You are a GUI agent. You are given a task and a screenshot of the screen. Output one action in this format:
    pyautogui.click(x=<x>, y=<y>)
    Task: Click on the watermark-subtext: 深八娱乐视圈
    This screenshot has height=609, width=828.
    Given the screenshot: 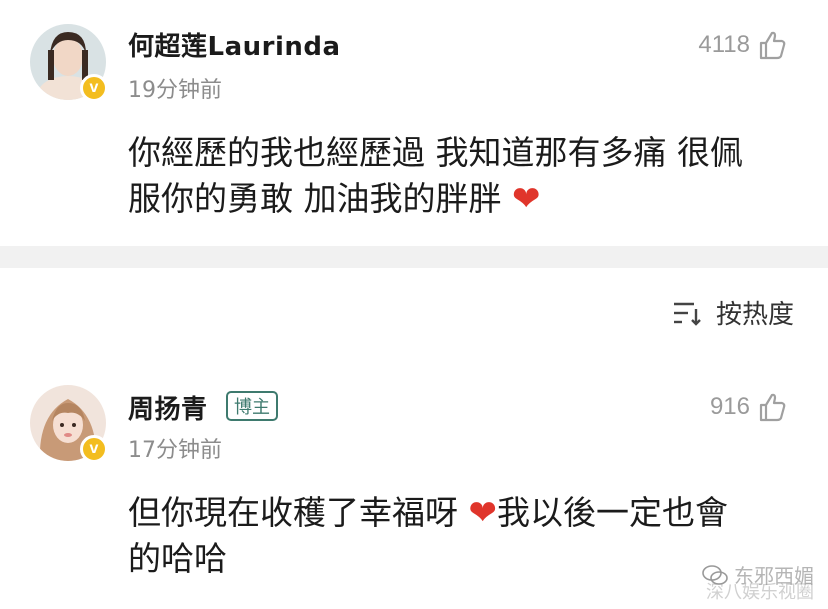 What is the action you would take?
    pyautogui.click(x=760, y=592)
    